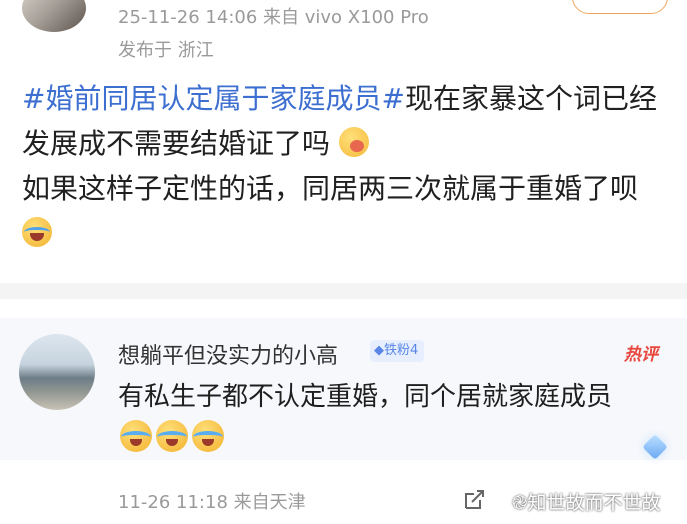  Describe the element at coordinates (474, 500) in the screenshot. I see `share-icon` at that location.